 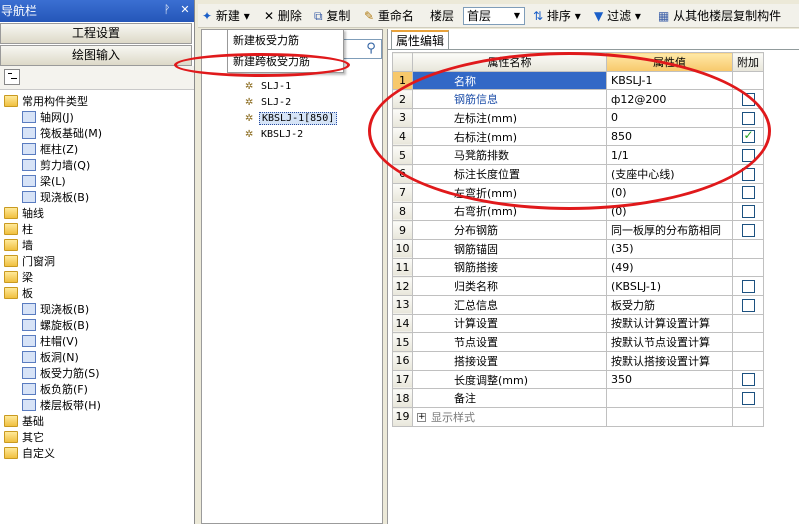 I want to click on property-value: 按默认计算设置计算, so click(x=669, y=323).